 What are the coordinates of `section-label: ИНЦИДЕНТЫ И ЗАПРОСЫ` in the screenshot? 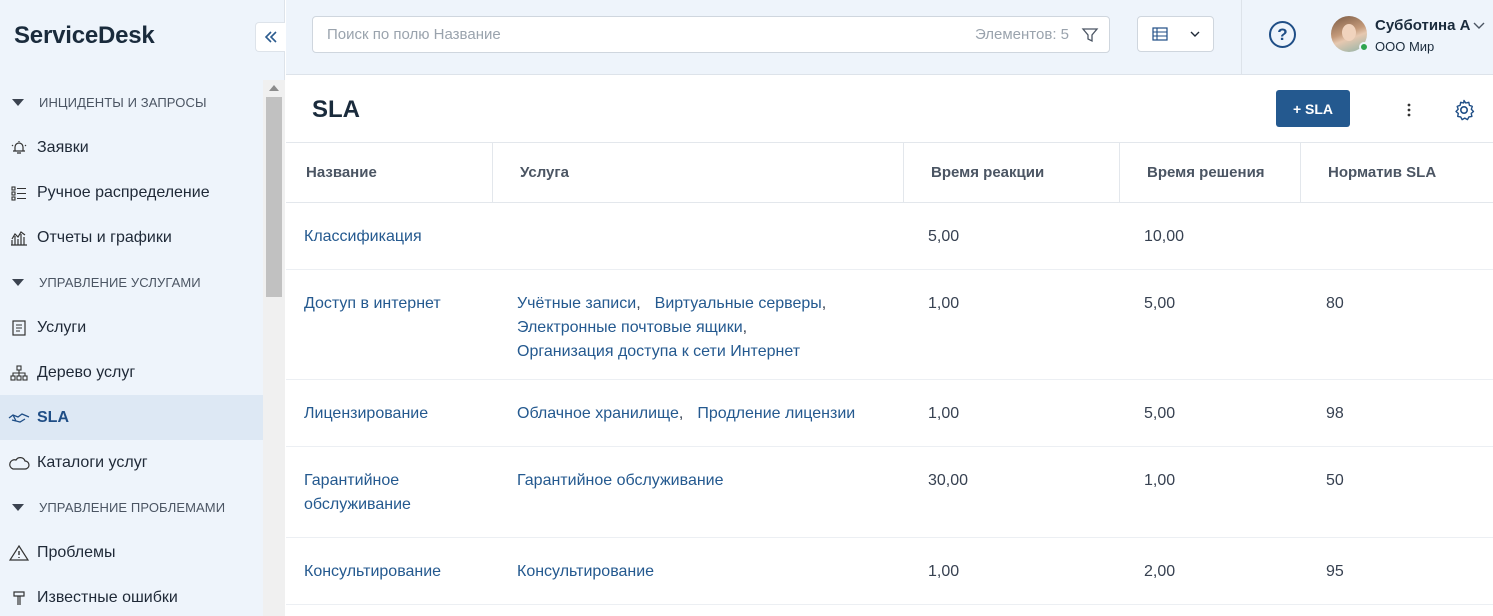 It's located at (123, 102).